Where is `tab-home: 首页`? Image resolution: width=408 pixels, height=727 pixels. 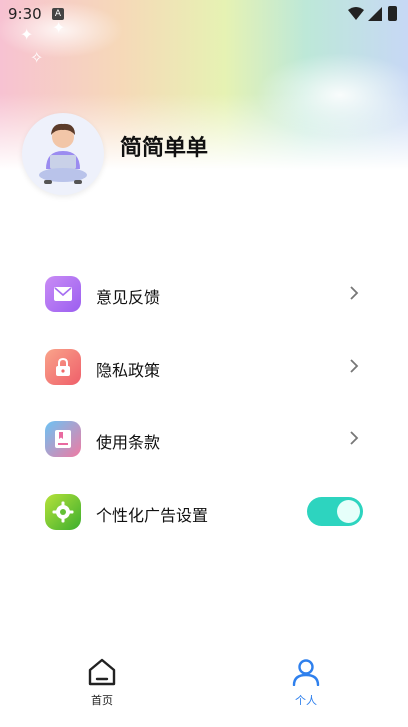
tab-home: 首页 is located at coordinates (102, 683).